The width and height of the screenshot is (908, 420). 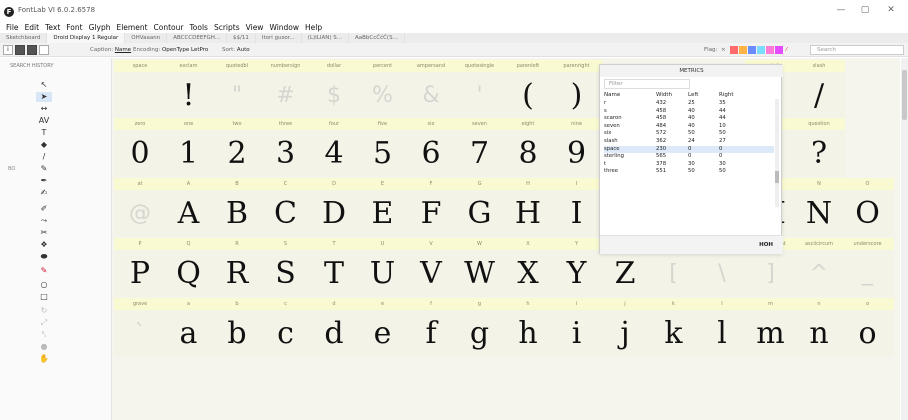 I want to click on metrics-row: t 378 30 30, so click(x=689, y=164).